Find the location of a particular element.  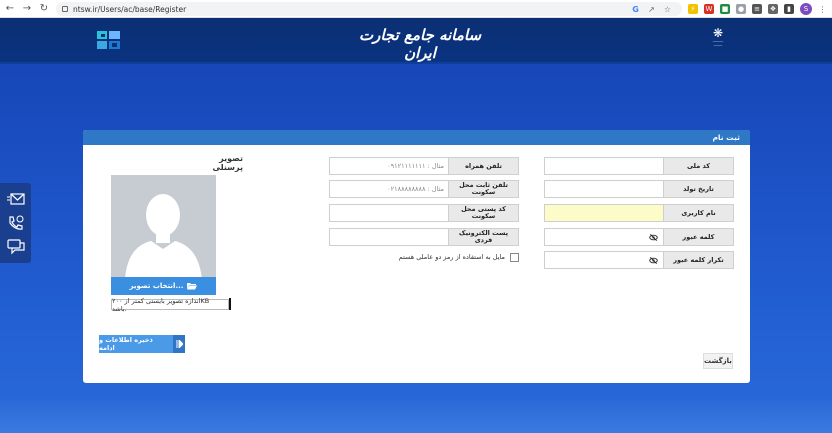

mobile-field: مثال : ۰۹۱۲۱۱۱۱۱۱۱ تلفن همراه is located at coordinates (424, 166).